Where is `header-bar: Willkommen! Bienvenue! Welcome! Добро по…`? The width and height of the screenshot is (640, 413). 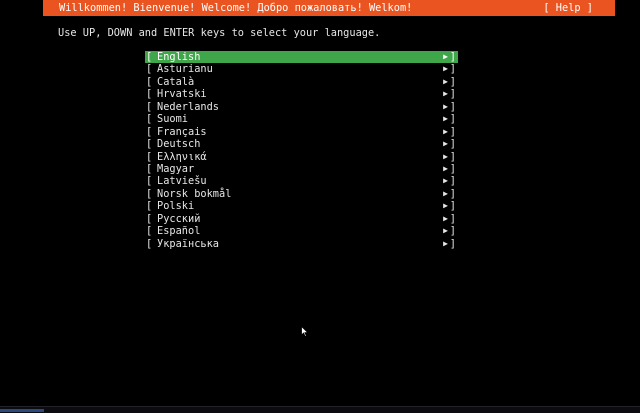
header-bar: Willkommen! Bienvenue! Welcome! Добро по… is located at coordinates (329, 8).